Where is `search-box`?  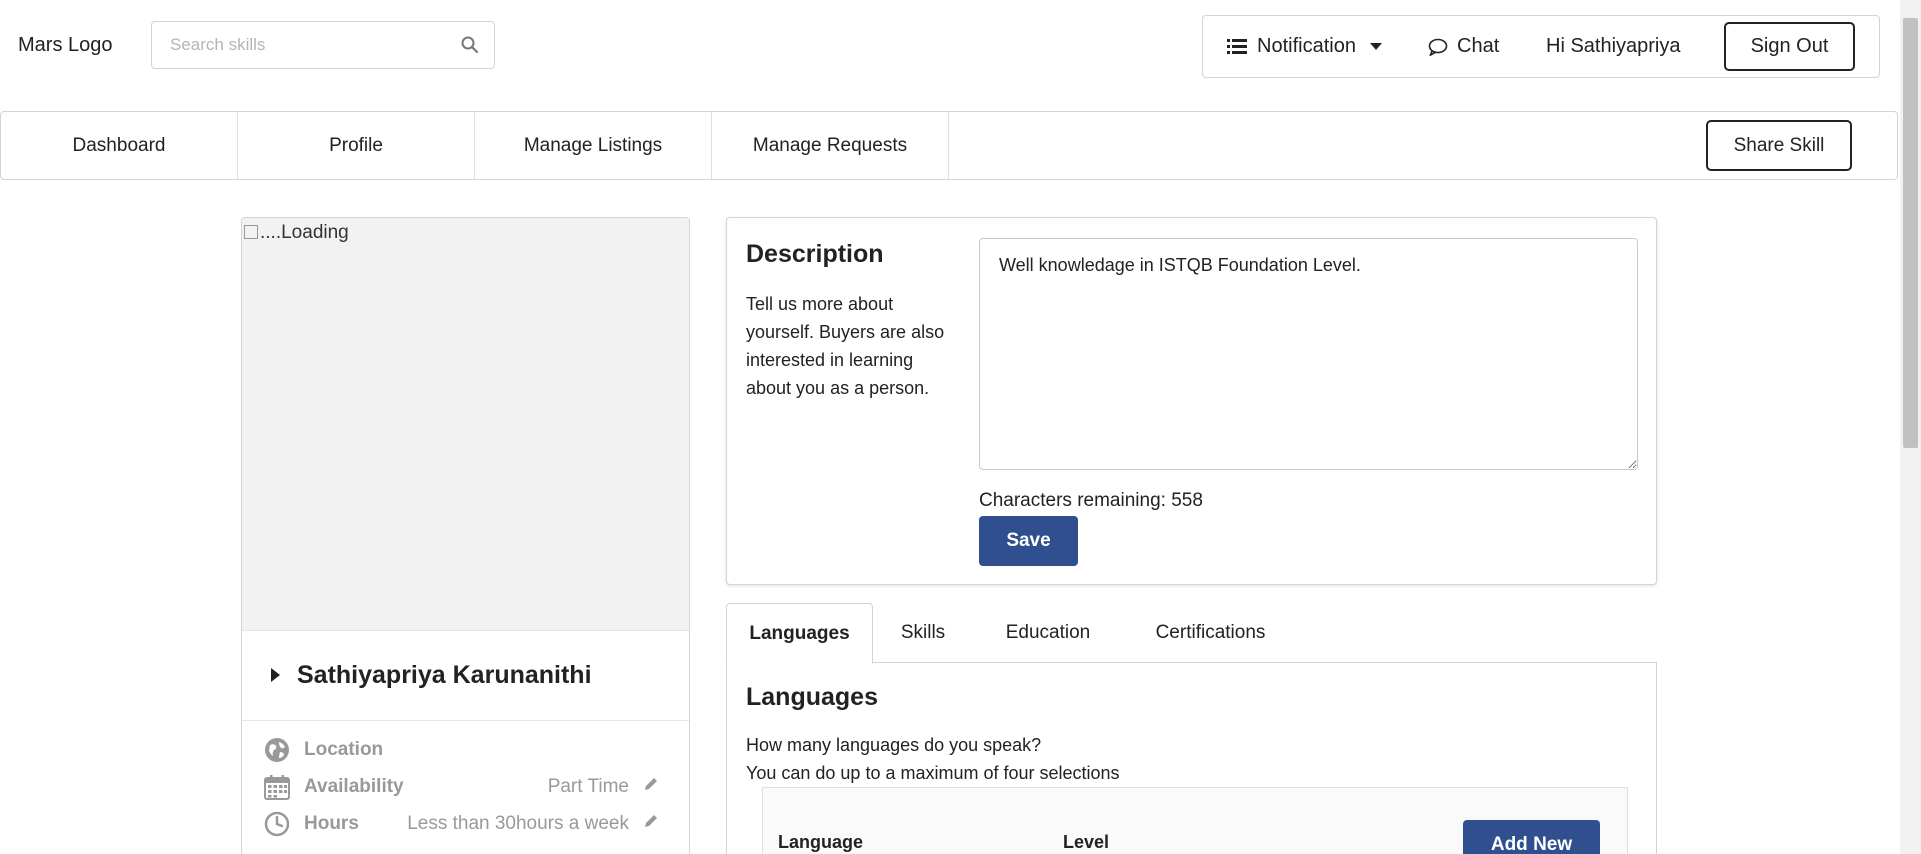
search-box is located at coordinates (323, 45).